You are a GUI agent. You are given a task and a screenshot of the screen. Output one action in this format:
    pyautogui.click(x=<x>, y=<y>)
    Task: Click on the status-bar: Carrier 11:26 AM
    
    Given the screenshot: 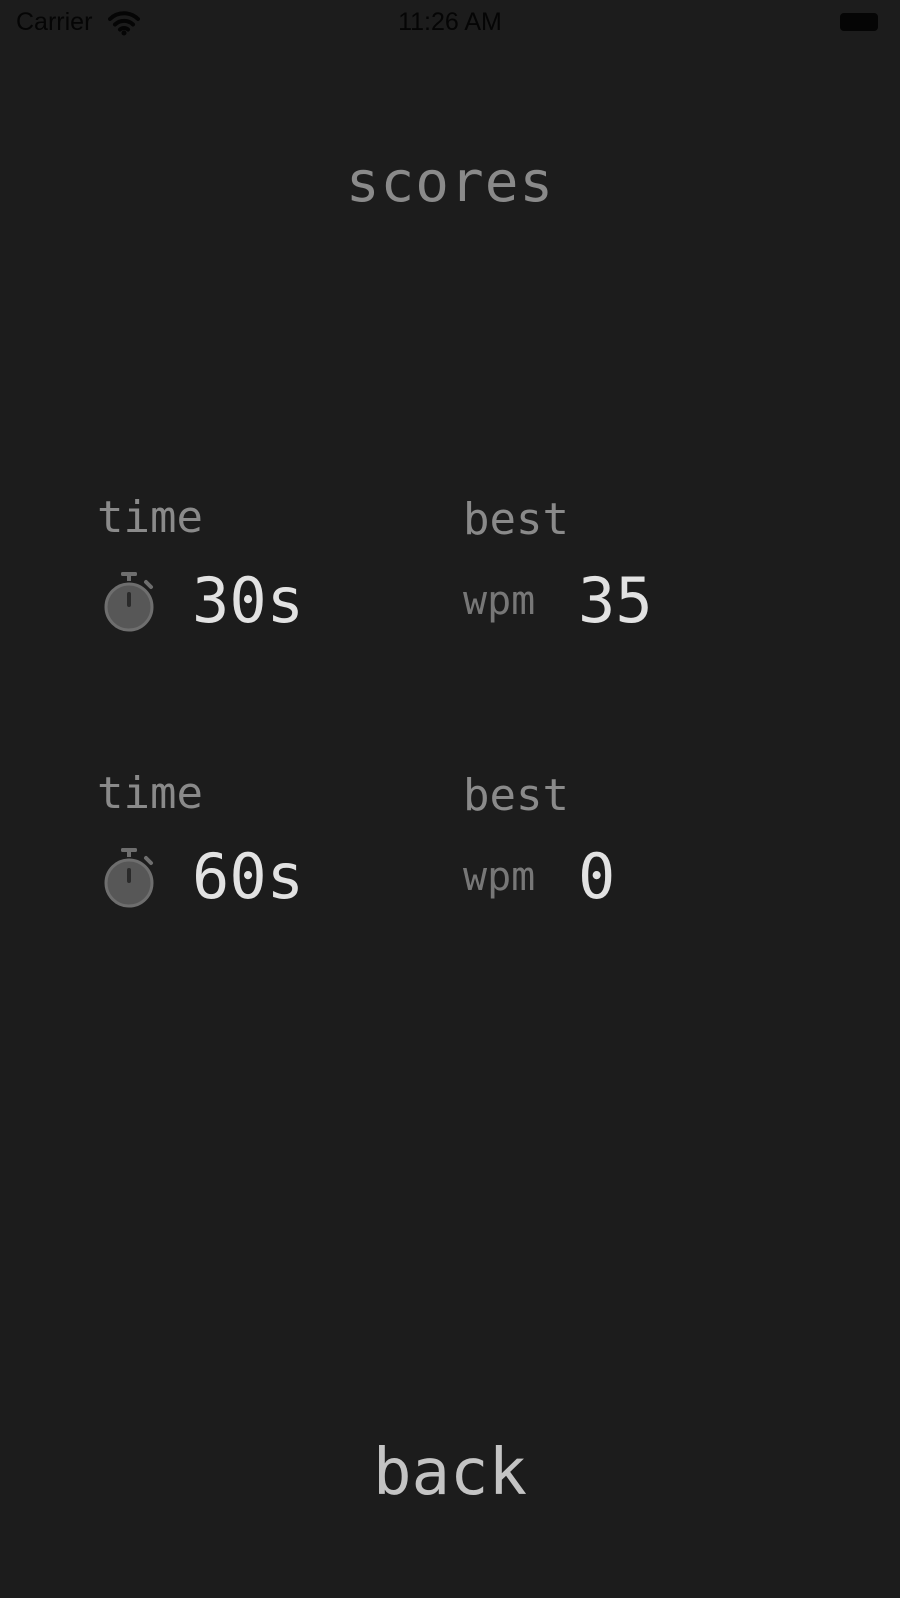 What is the action you would take?
    pyautogui.click(x=450, y=24)
    